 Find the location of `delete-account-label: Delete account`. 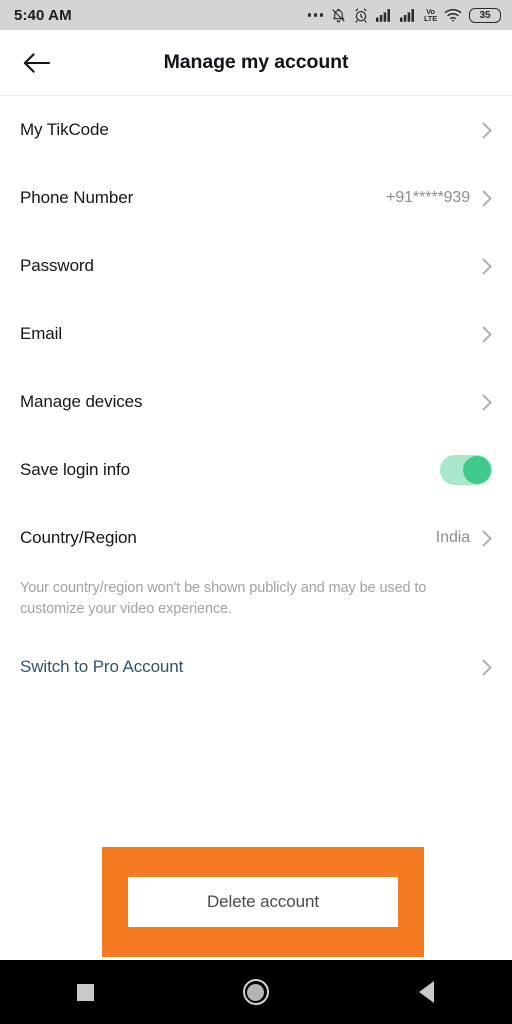

delete-account-label: Delete account is located at coordinates (262, 901).